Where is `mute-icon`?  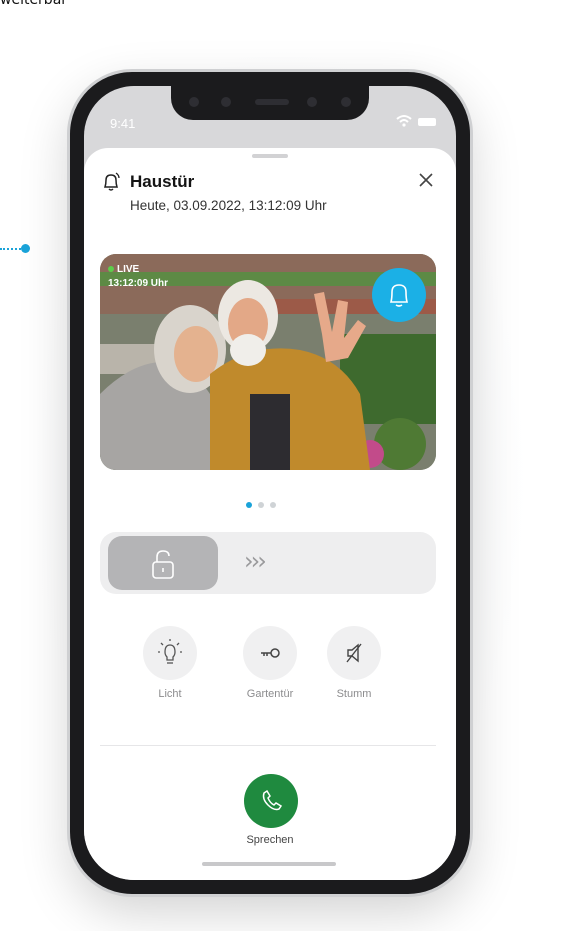
mute-icon is located at coordinates (354, 653).